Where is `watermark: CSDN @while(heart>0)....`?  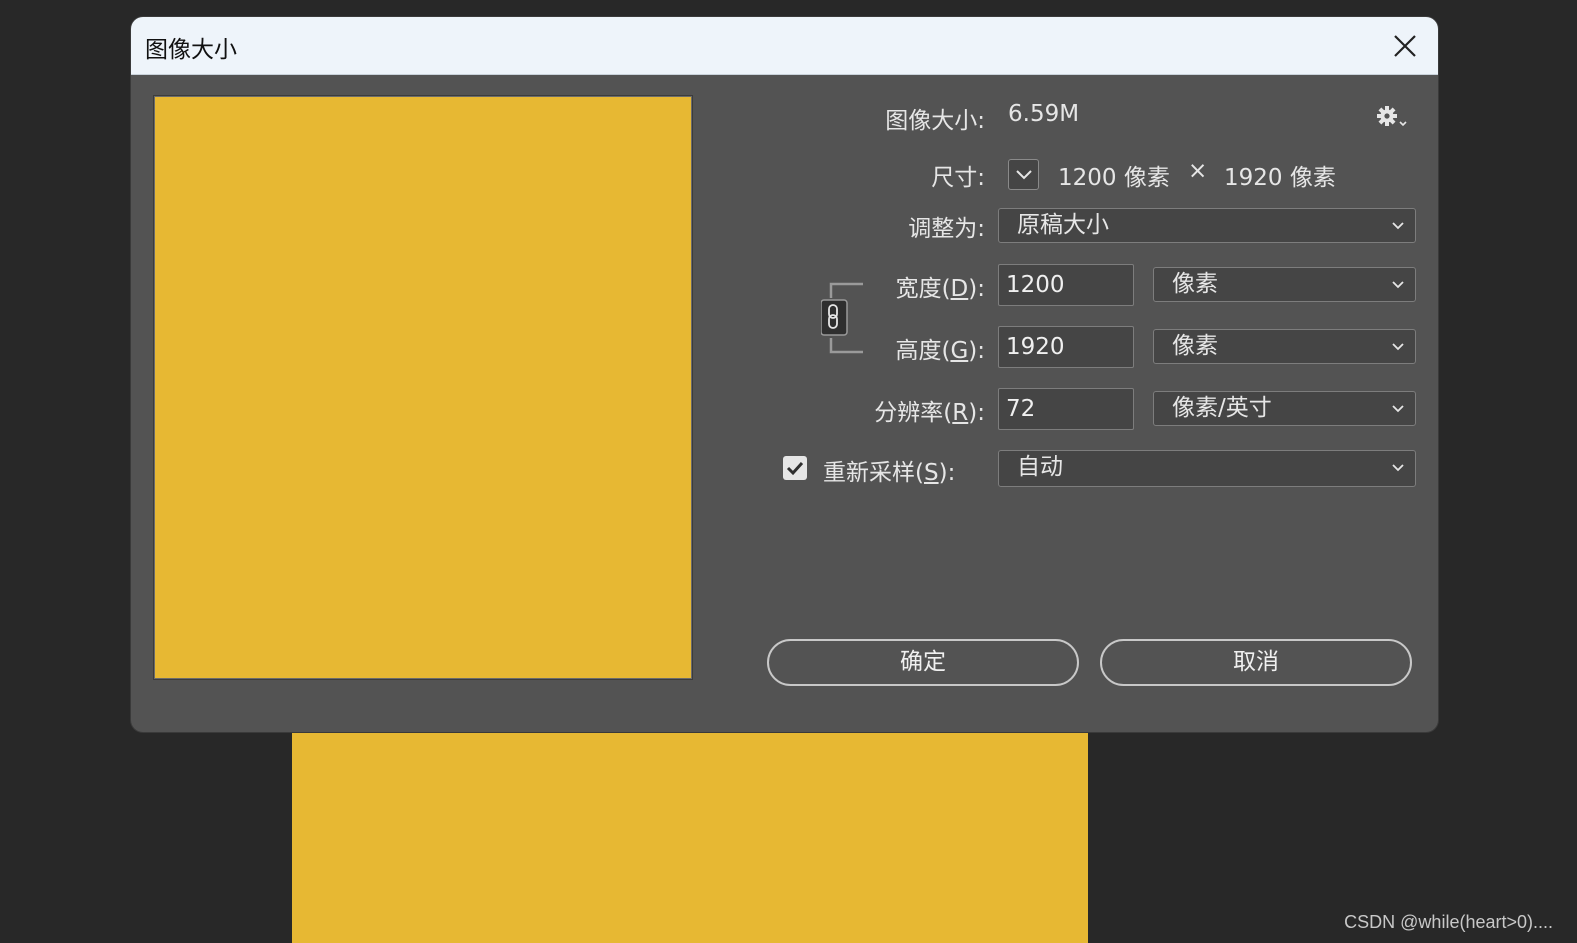 watermark: CSDN @while(heart>0).... is located at coordinates (1448, 922).